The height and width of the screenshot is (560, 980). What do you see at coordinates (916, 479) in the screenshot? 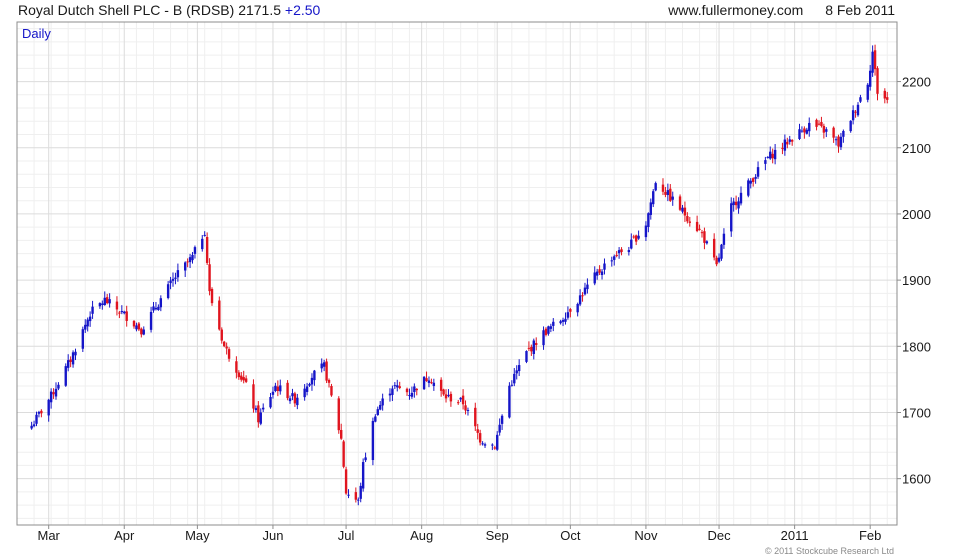
I see `y-tick-label: 1600` at bounding box center [916, 479].